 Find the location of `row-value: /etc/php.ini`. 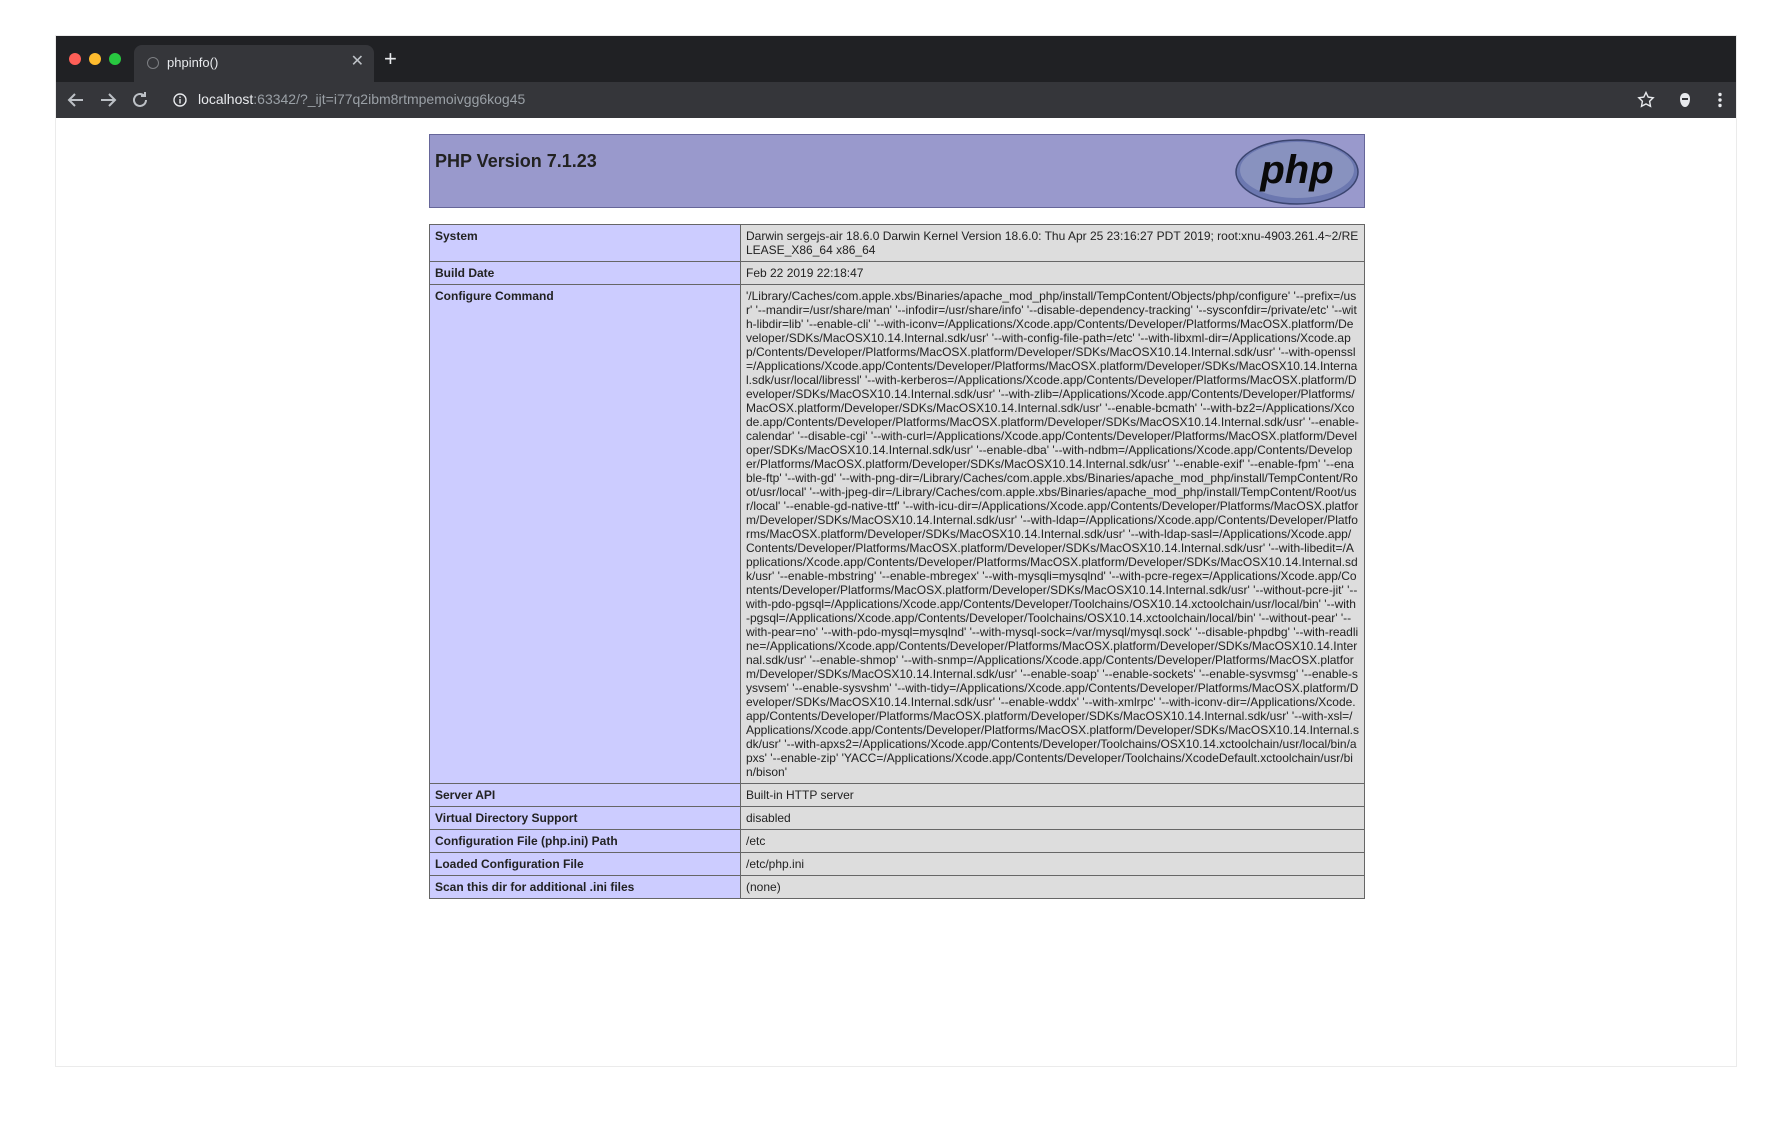

row-value: /etc/php.ini is located at coordinates (1052, 864).